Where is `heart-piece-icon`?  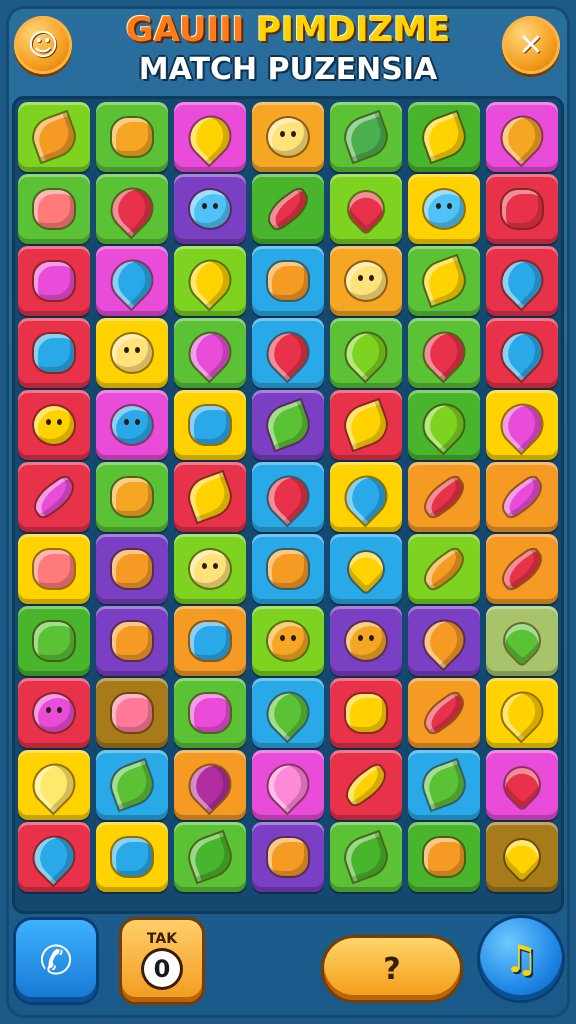 heart-piece-icon is located at coordinates (522, 785).